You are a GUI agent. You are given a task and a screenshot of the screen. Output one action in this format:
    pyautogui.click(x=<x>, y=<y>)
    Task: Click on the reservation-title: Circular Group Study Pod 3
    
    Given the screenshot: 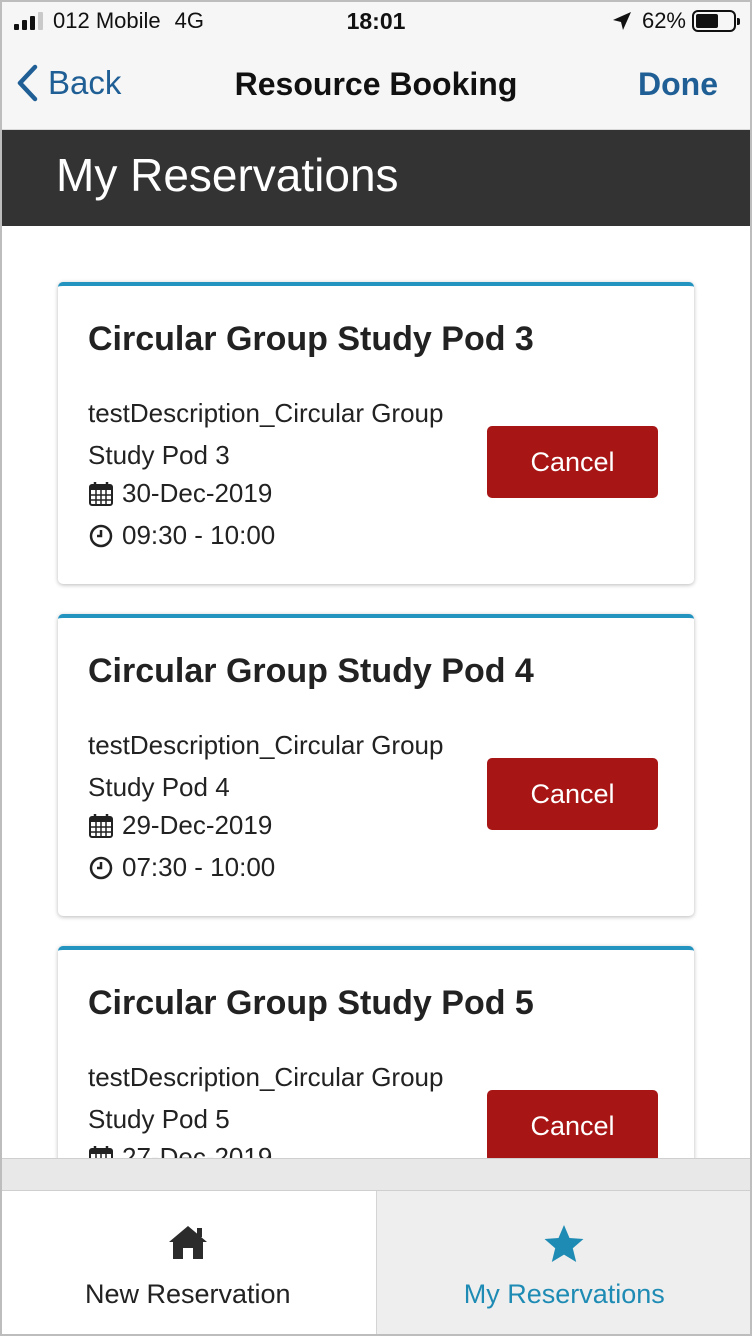 What is the action you would take?
    pyautogui.click(x=311, y=339)
    